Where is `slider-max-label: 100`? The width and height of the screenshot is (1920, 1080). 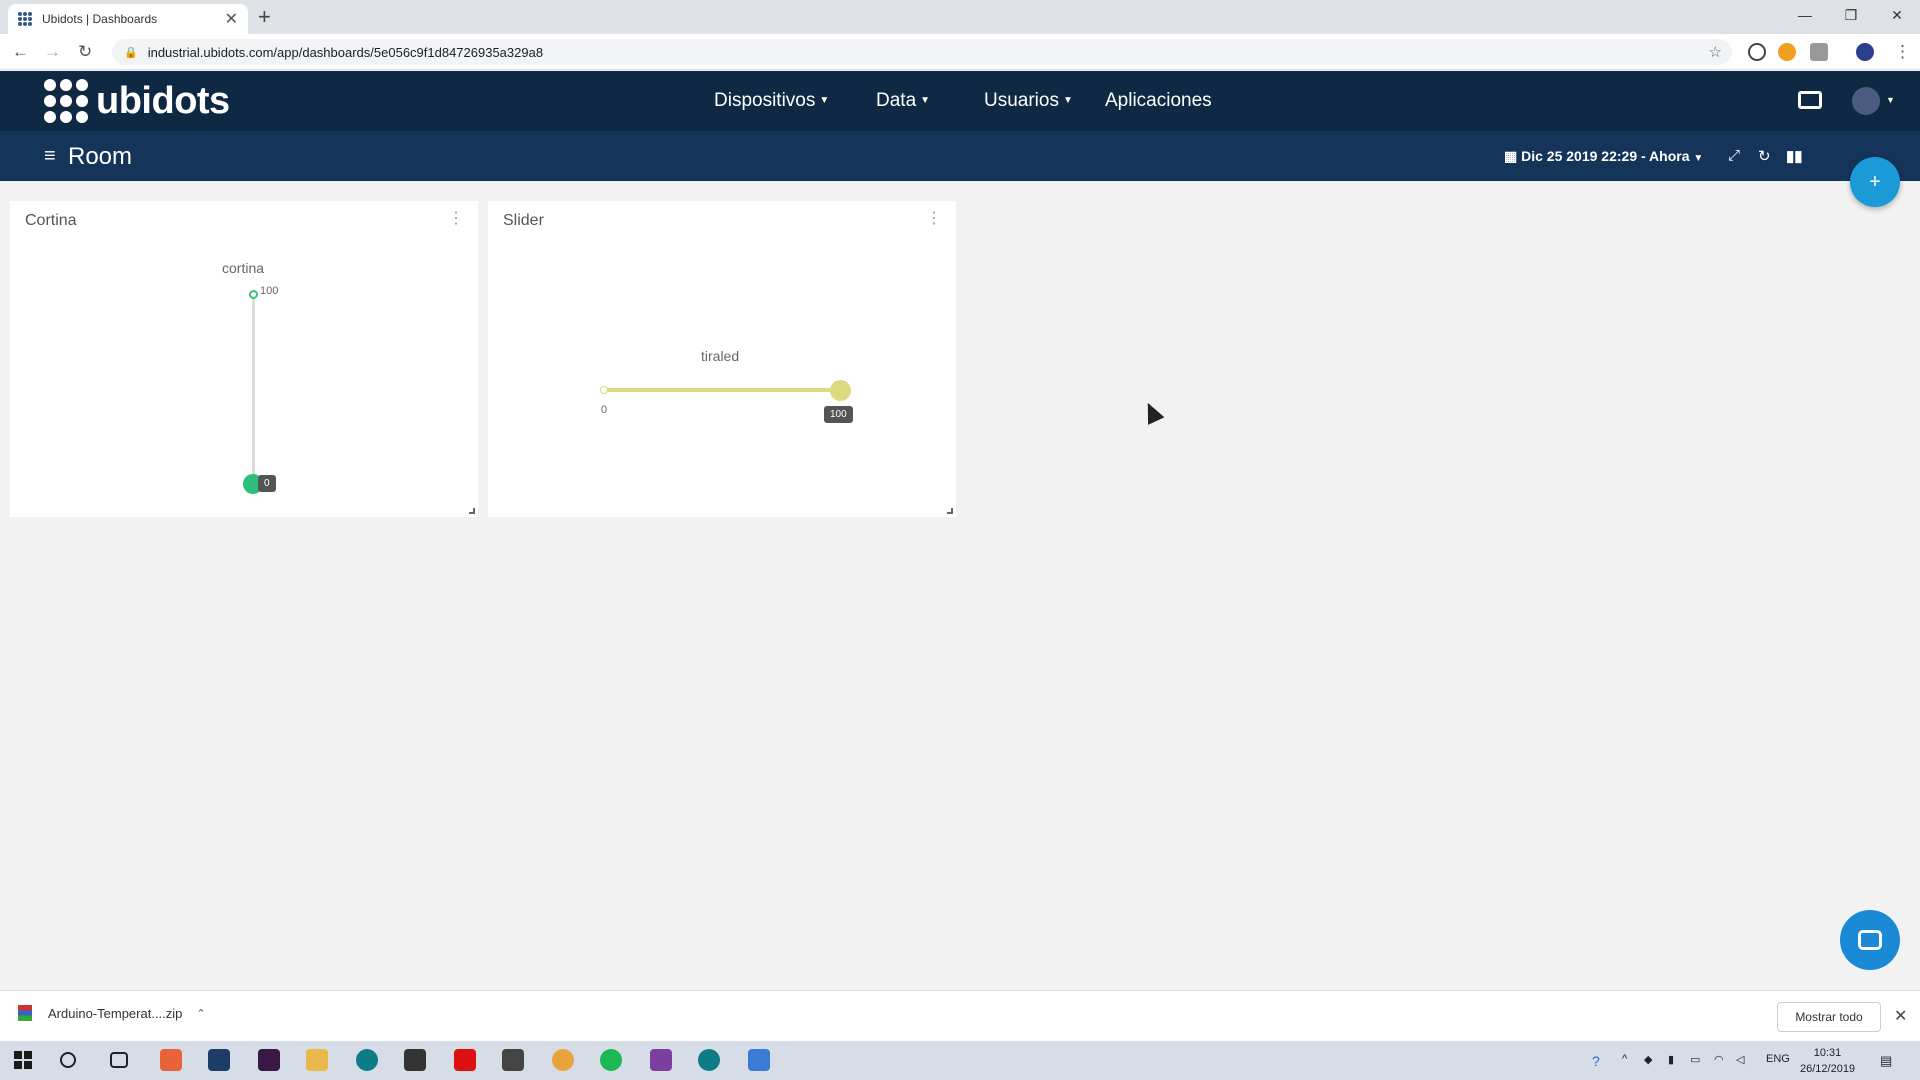 slider-max-label: 100 is located at coordinates (269, 291).